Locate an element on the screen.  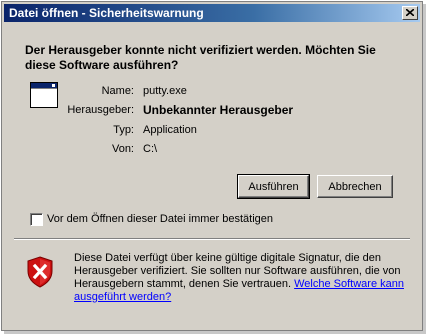
separator is located at coordinates (212, 239).